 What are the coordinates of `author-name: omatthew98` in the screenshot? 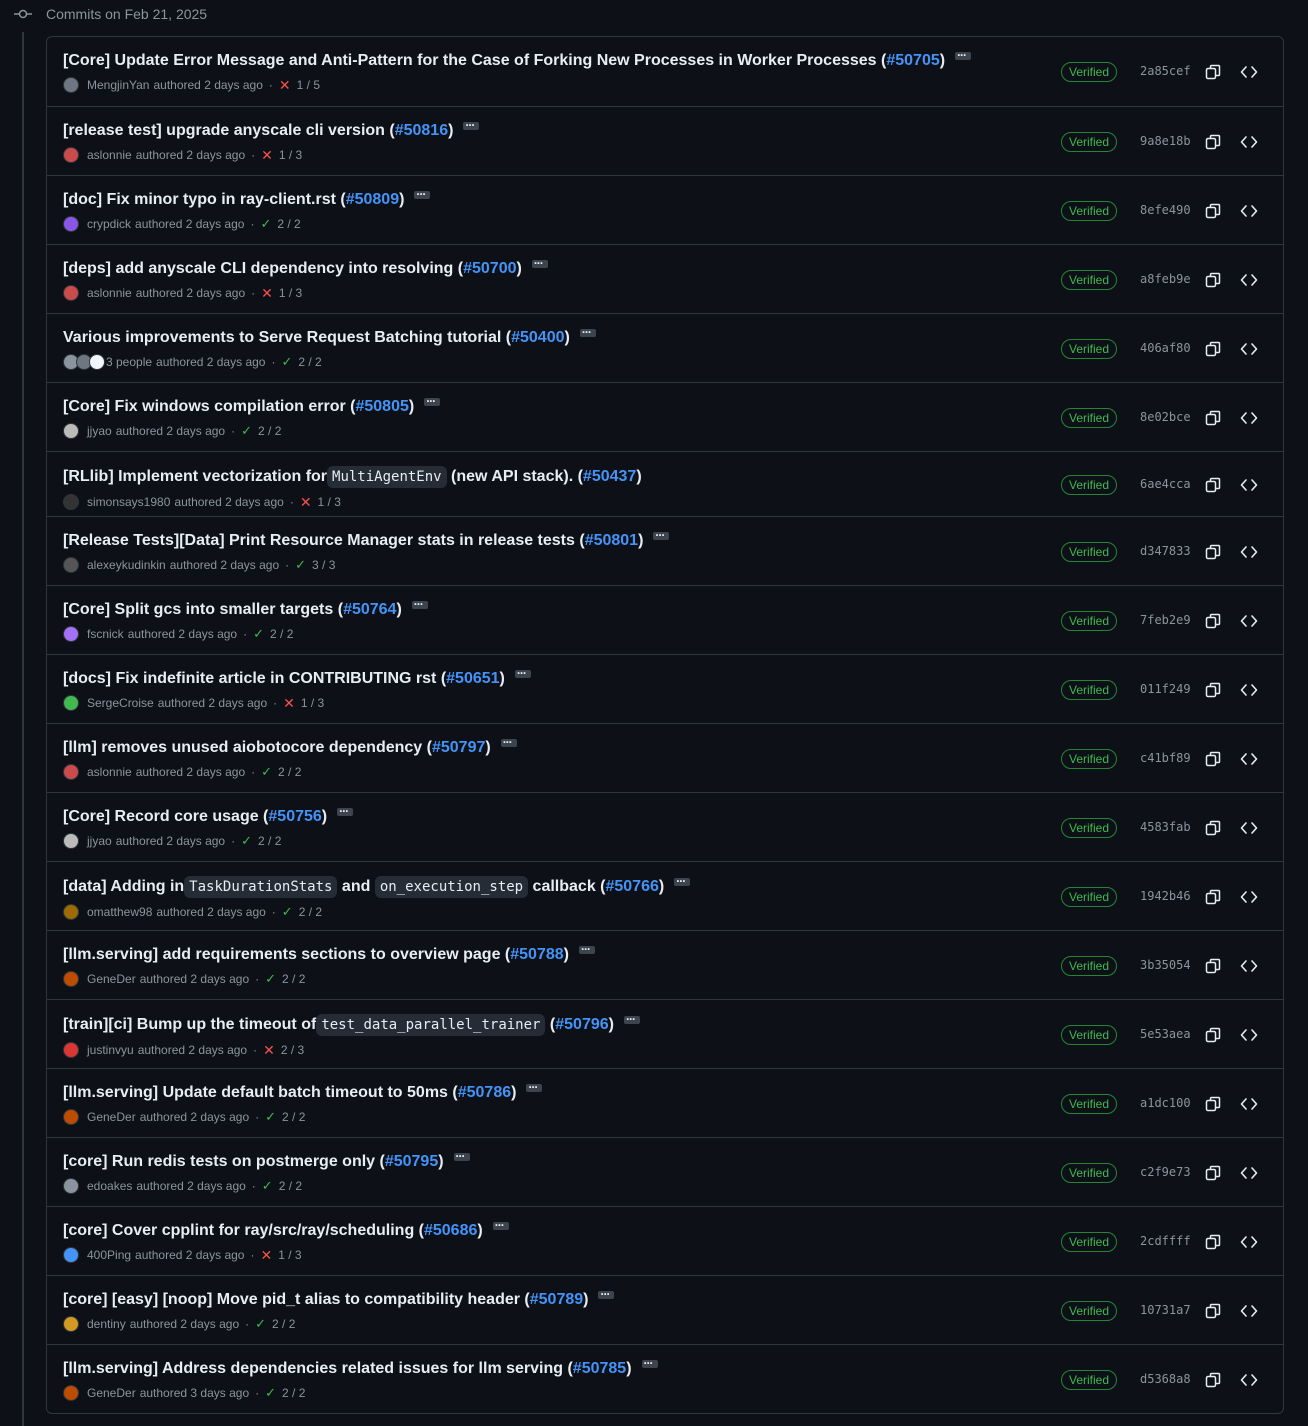 It's located at (119, 912).